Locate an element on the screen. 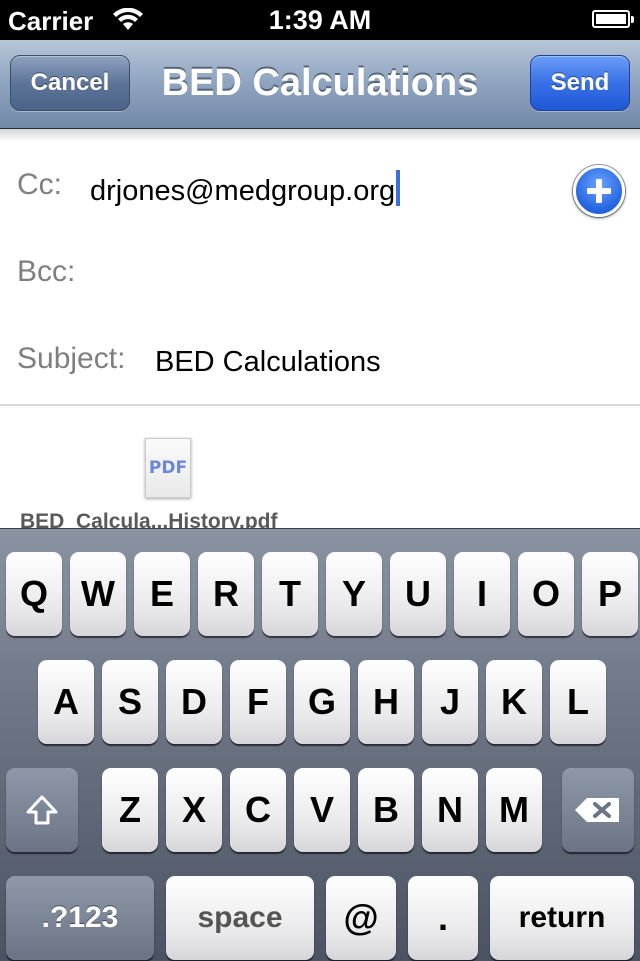 The height and width of the screenshot is (961, 640). shift-key is located at coordinates (42, 810).